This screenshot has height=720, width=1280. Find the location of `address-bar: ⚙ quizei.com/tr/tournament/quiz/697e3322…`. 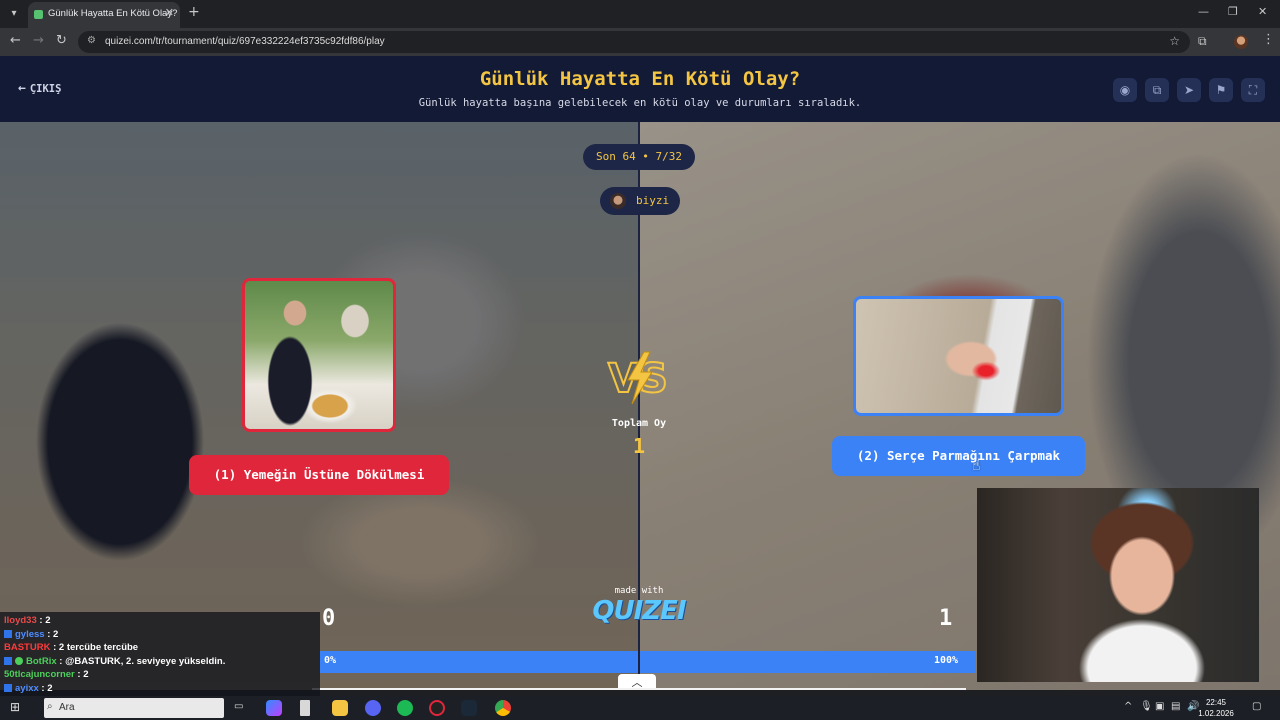

address-bar: ⚙ quizei.com/tr/tournament/quiz/697e3322… is located at coordinates (634, 42).